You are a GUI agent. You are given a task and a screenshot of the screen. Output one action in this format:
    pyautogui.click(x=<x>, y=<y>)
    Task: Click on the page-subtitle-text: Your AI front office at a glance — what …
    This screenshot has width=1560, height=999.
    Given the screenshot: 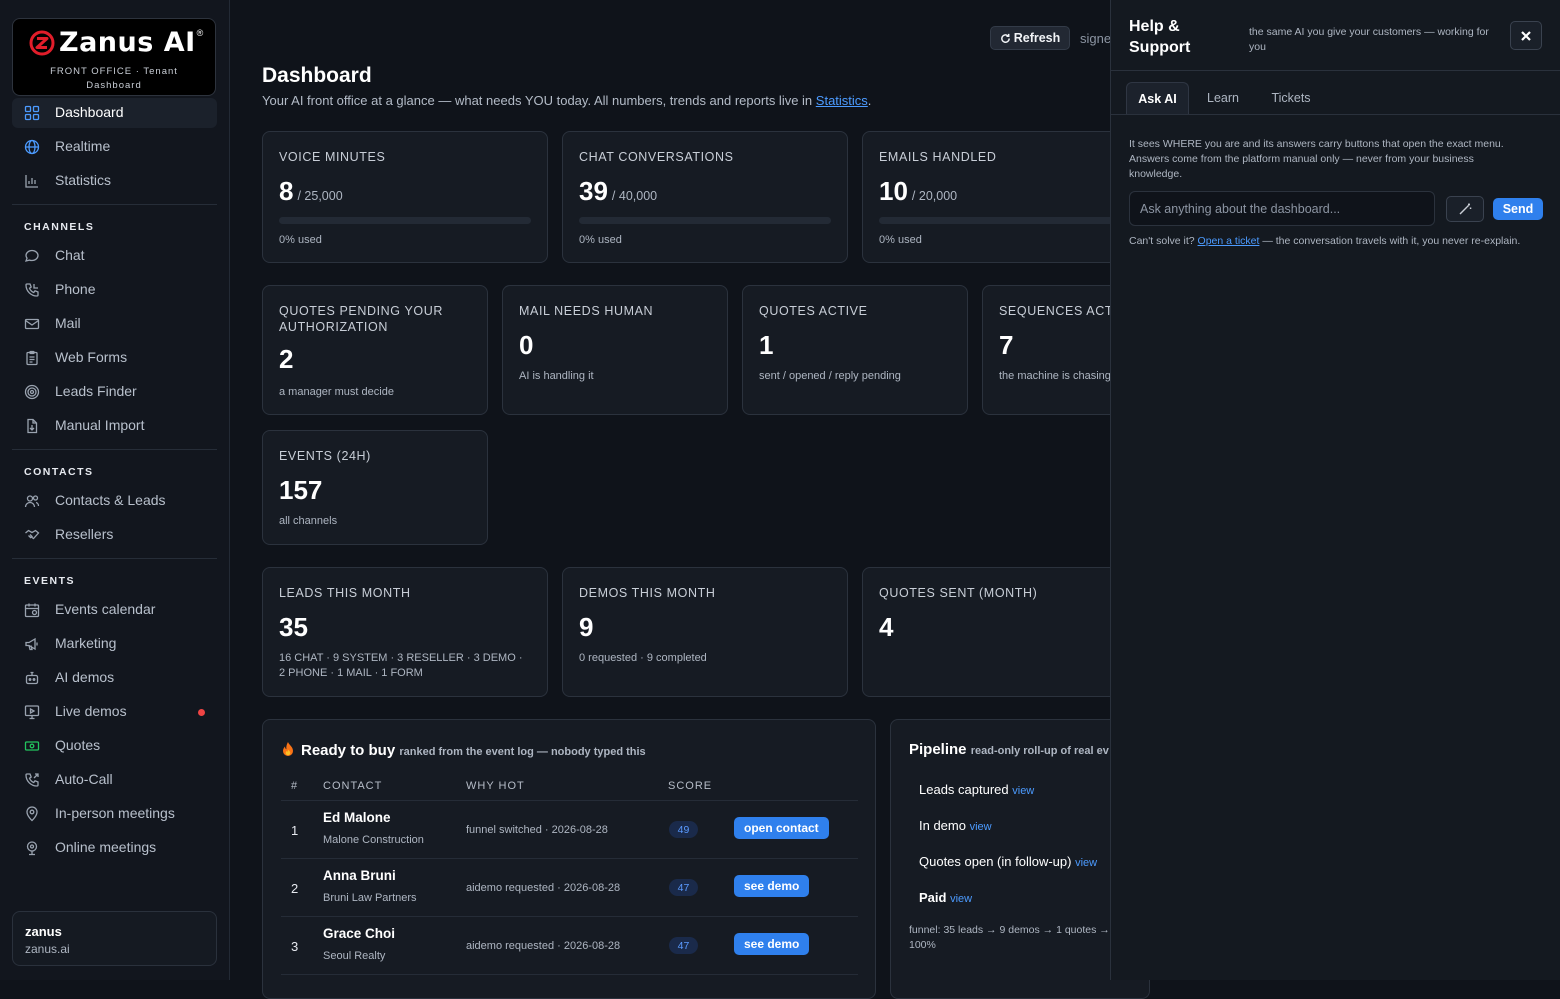 What is the action you would take?
    pyautogui.click(x=539, y=100)
    